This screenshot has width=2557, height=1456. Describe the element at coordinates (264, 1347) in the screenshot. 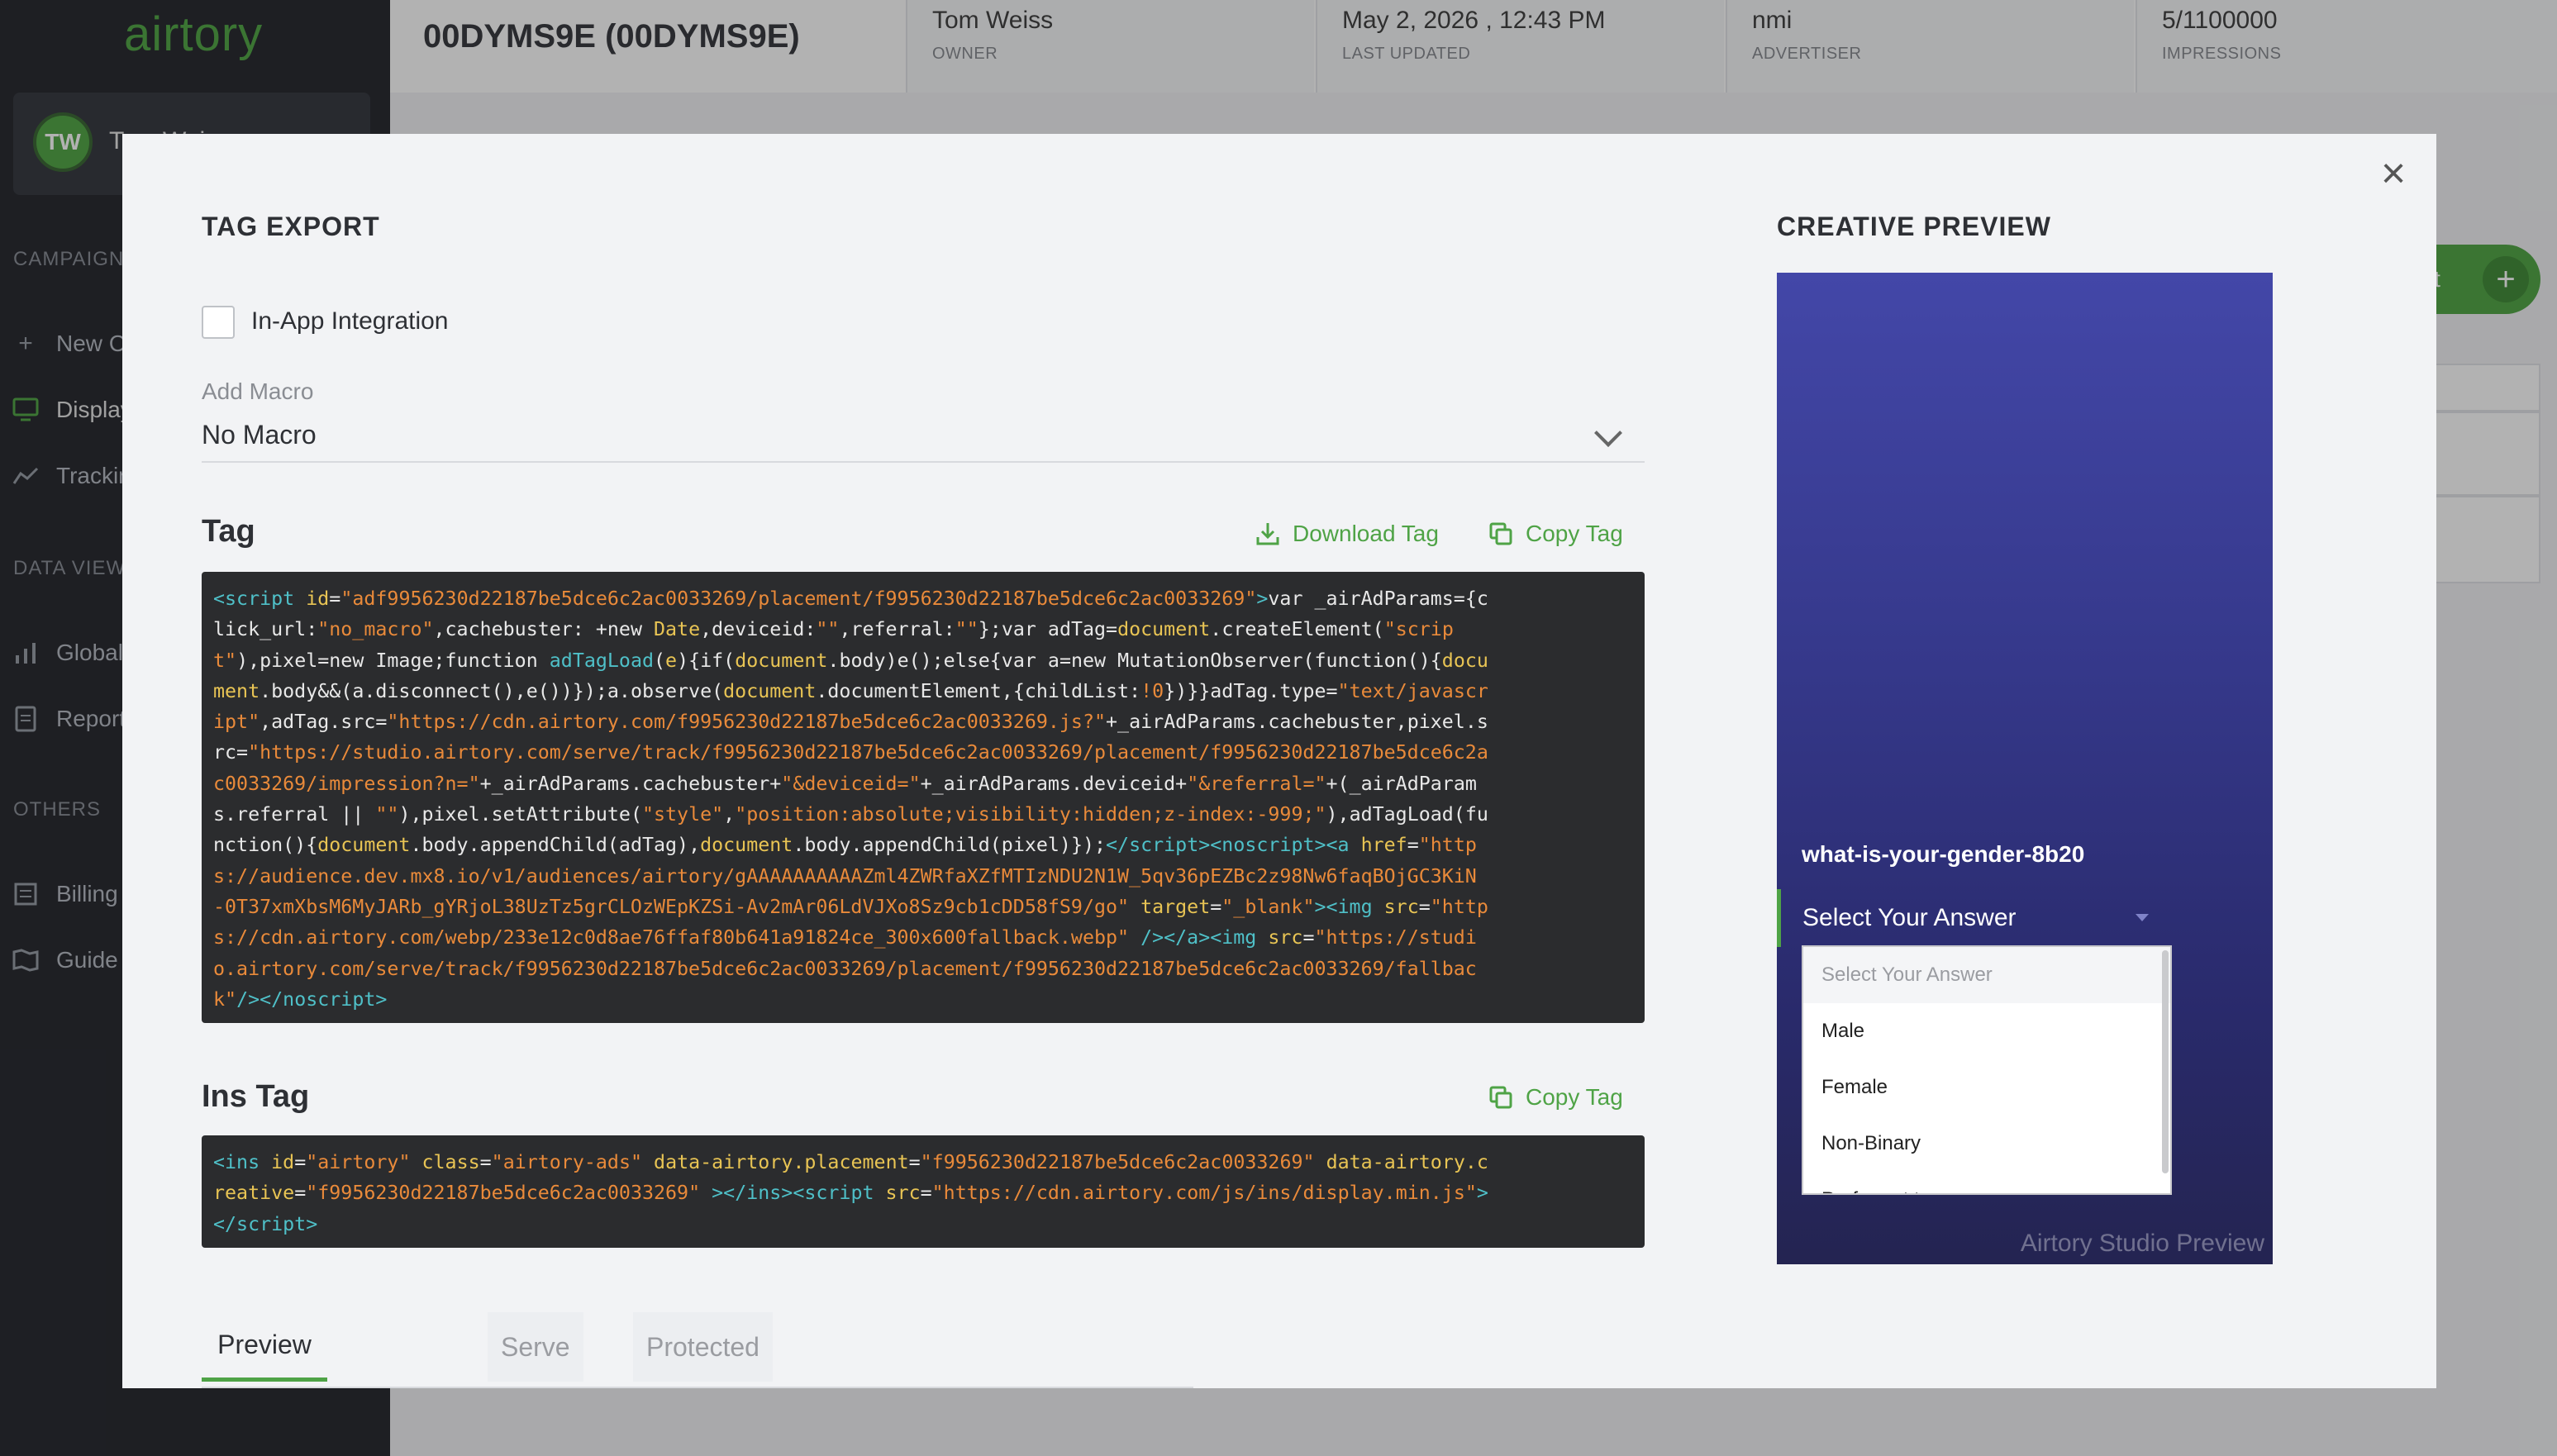

I see `tab-preview: Preview` at that location.